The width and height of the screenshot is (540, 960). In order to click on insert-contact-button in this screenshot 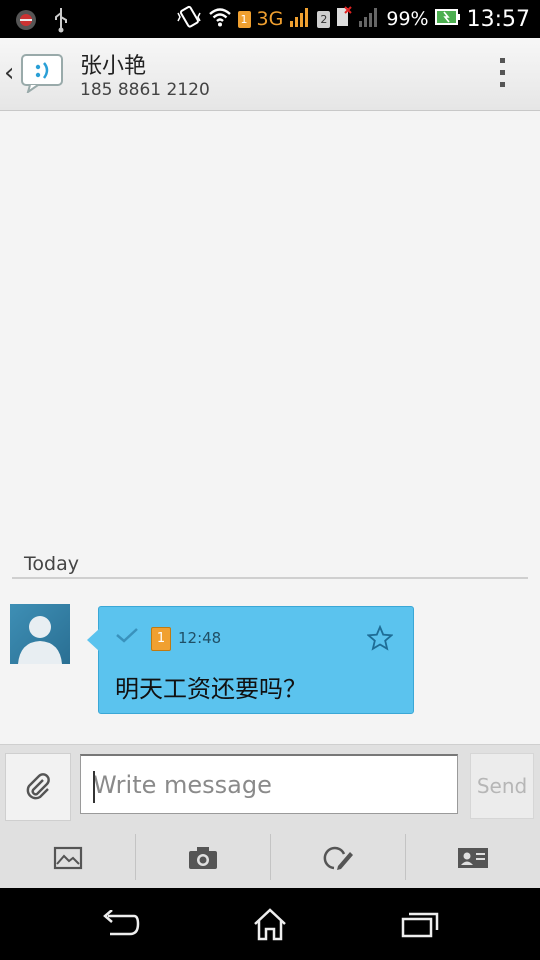, I will do `click(472, 858)`.